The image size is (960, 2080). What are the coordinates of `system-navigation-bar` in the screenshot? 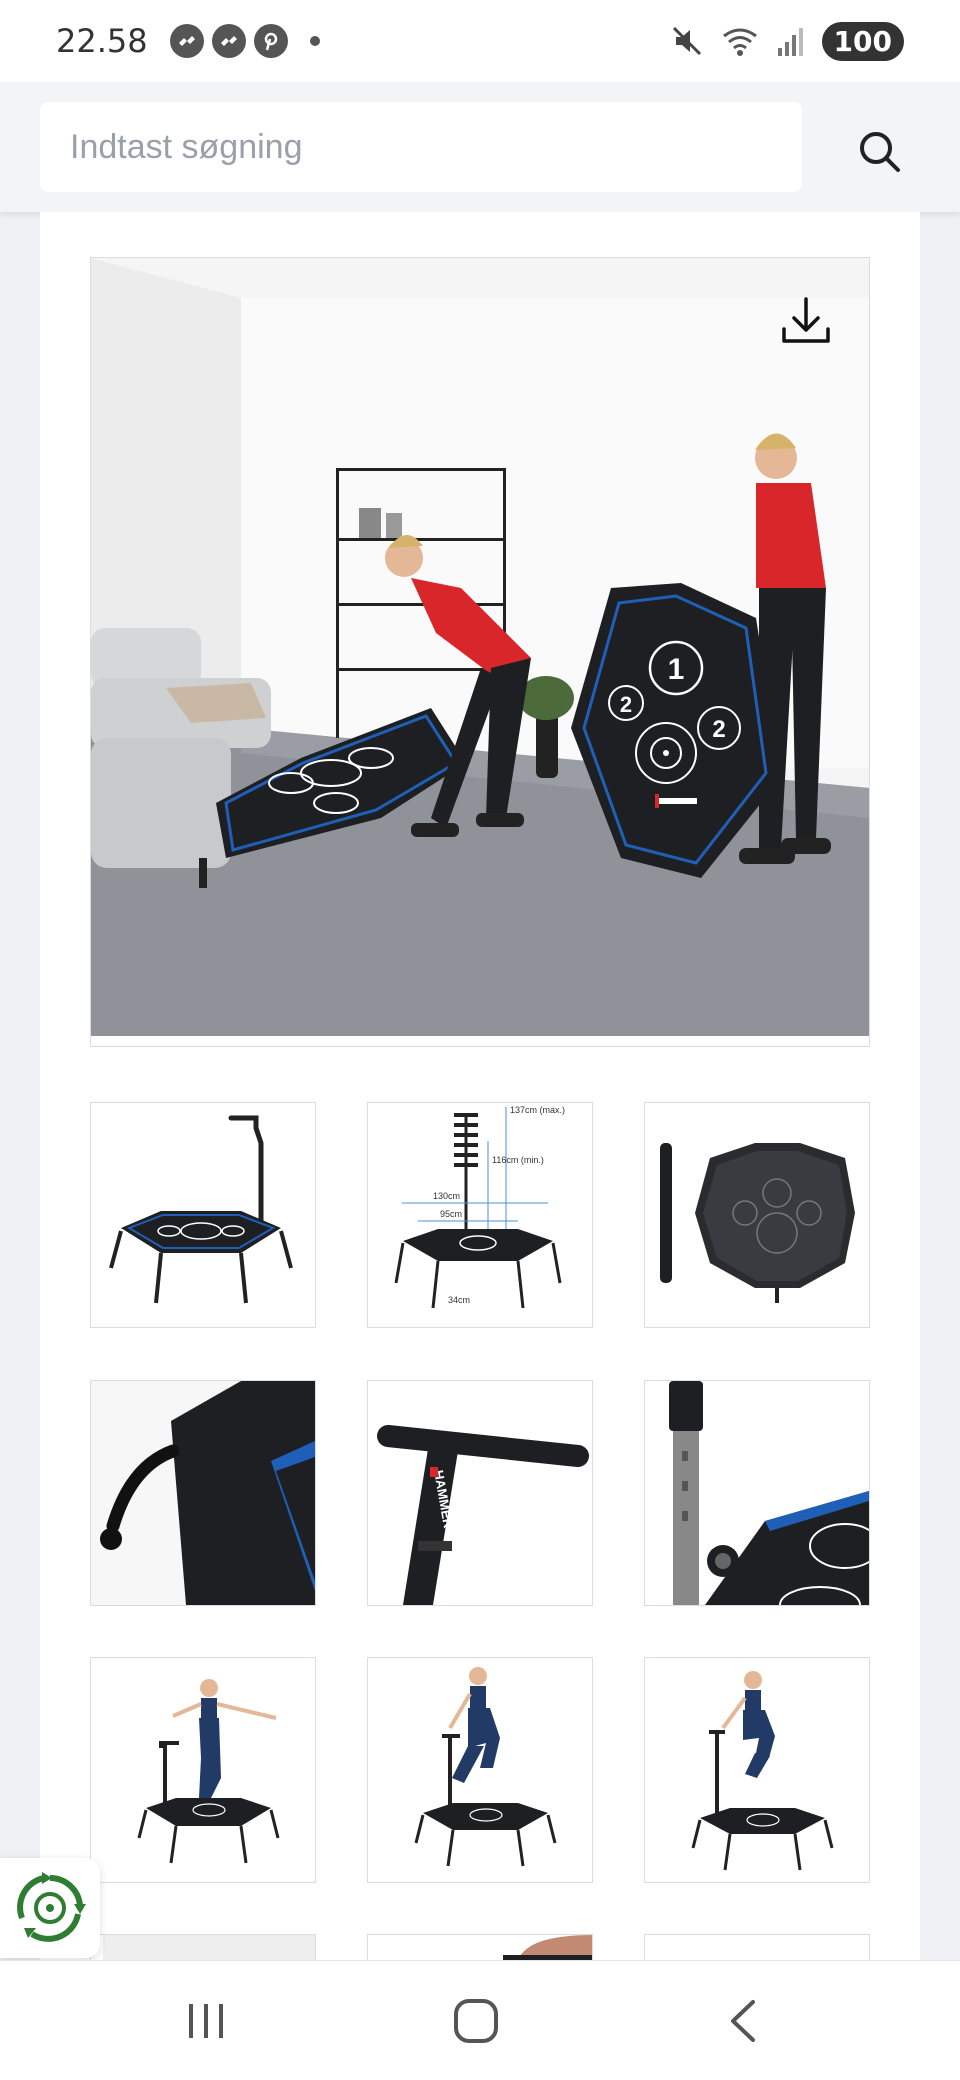 It's located at (480, 2020).